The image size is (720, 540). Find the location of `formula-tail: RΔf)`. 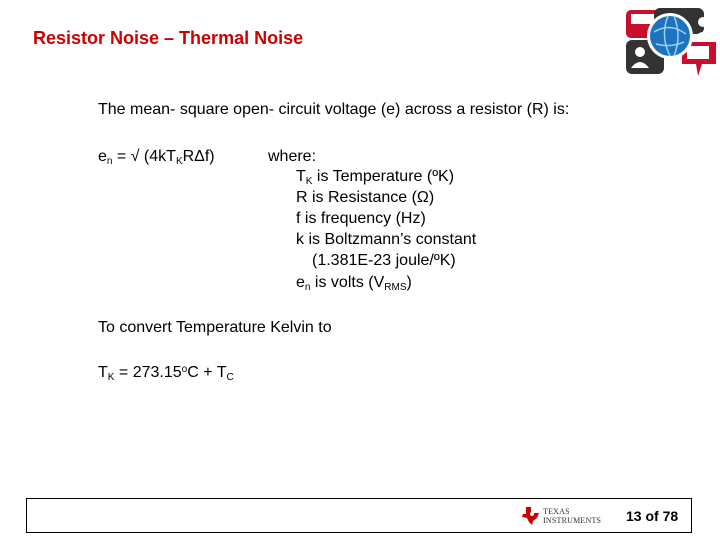

formula-tail: RΔf) is located at coordinates (198, 156).